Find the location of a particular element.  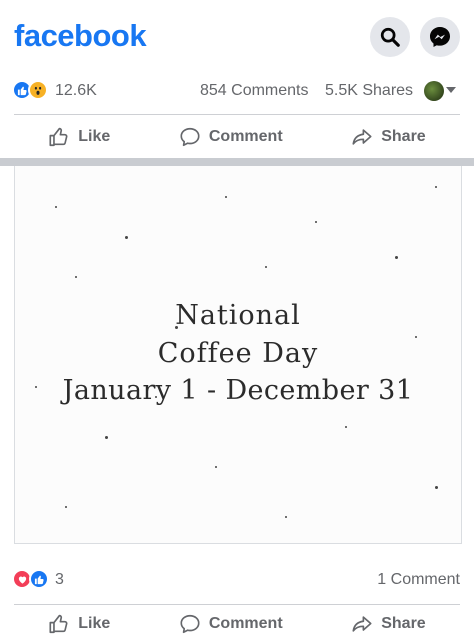

chevron-down-icon is located at coordinates (451, 90).